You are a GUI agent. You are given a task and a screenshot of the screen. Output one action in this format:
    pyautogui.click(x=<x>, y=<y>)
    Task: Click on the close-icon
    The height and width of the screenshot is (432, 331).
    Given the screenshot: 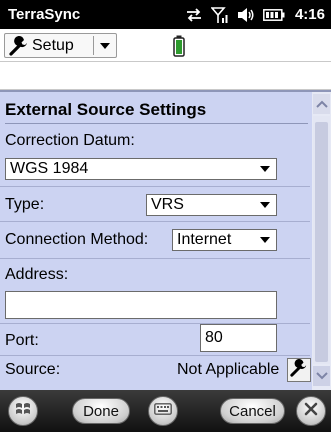 What is the action you would take?
    pyautogui.click(x=311, y=411)
    